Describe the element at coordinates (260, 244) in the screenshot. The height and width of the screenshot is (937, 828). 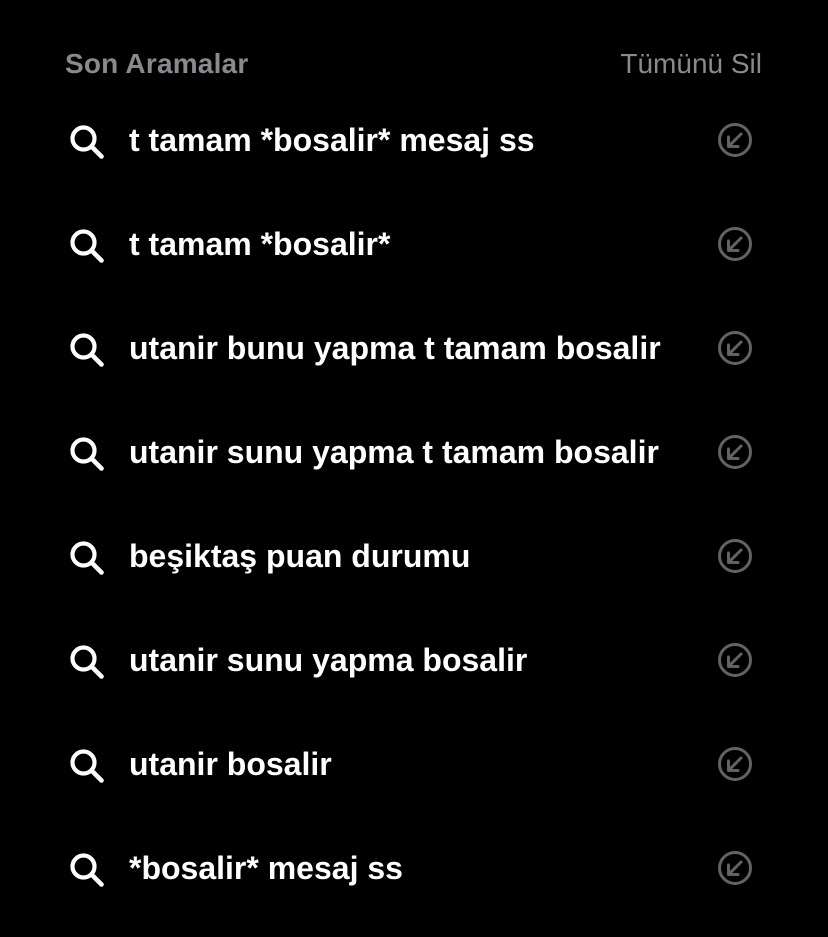
I see `recent-search-query: t tamam *bosalir*` at that location.